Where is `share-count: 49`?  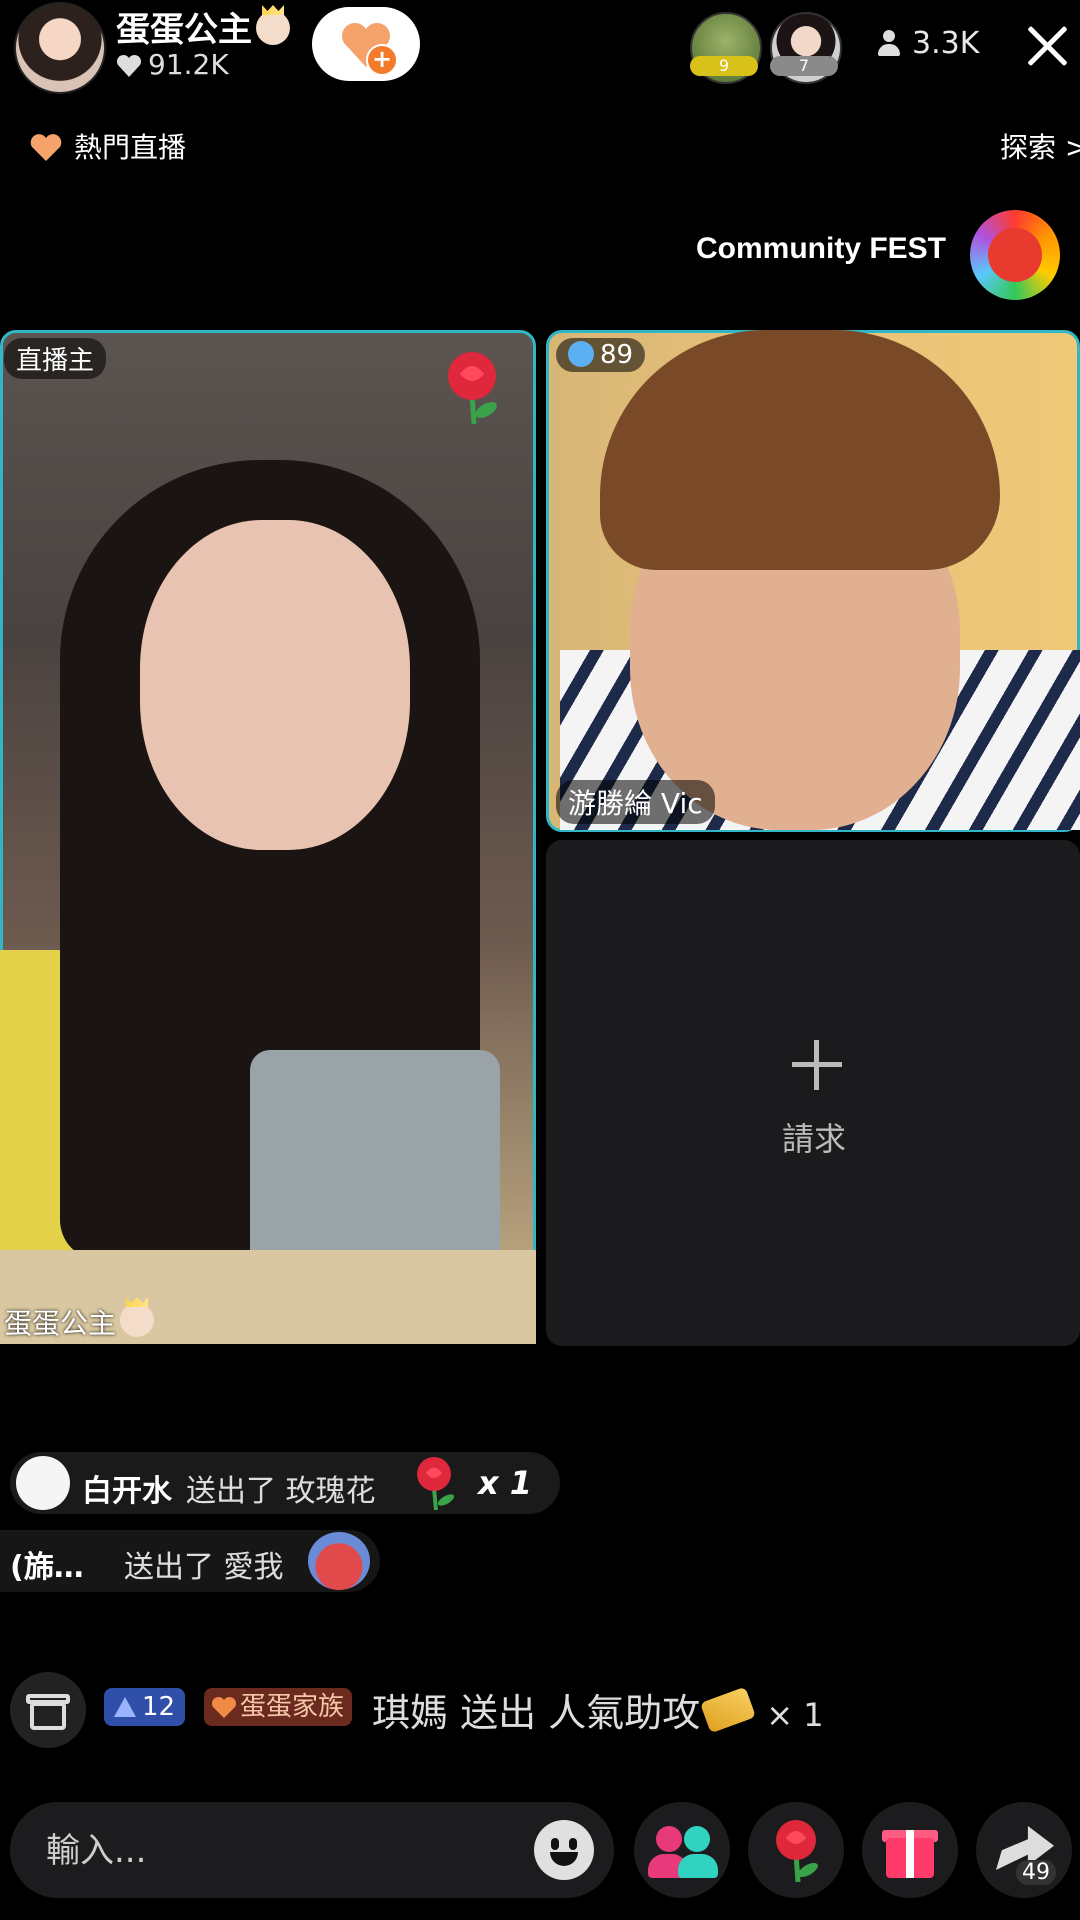
share-count: 49 is located at coordinates (1036, 1872).